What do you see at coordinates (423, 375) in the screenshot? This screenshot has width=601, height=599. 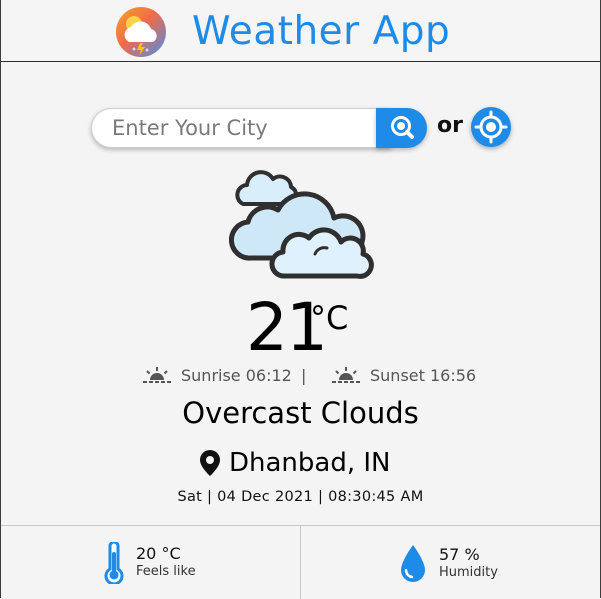 I see `sunset-time: Sunset 16:56` at bounding box center [423, 375].